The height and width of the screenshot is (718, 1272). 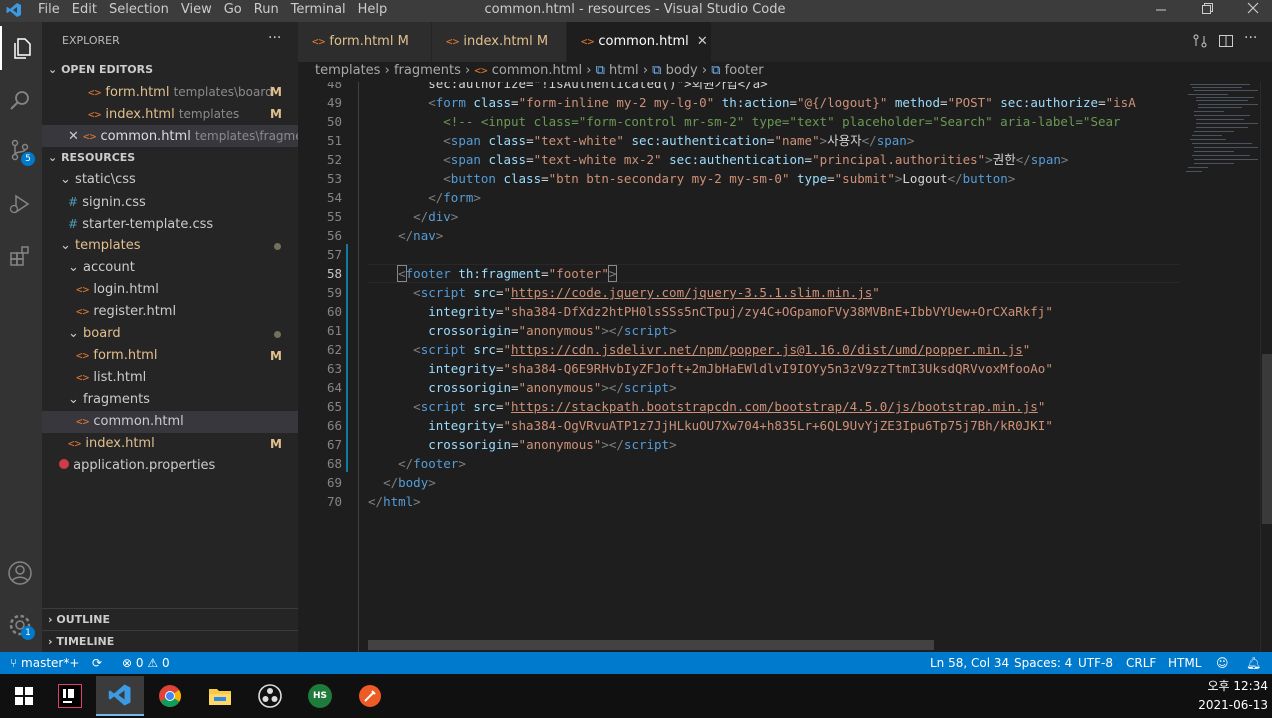 What do you see at coordinates (1141, 663) in the screenshot?
I see `line-ending: CRLF` at bounding box center [1141, 663].